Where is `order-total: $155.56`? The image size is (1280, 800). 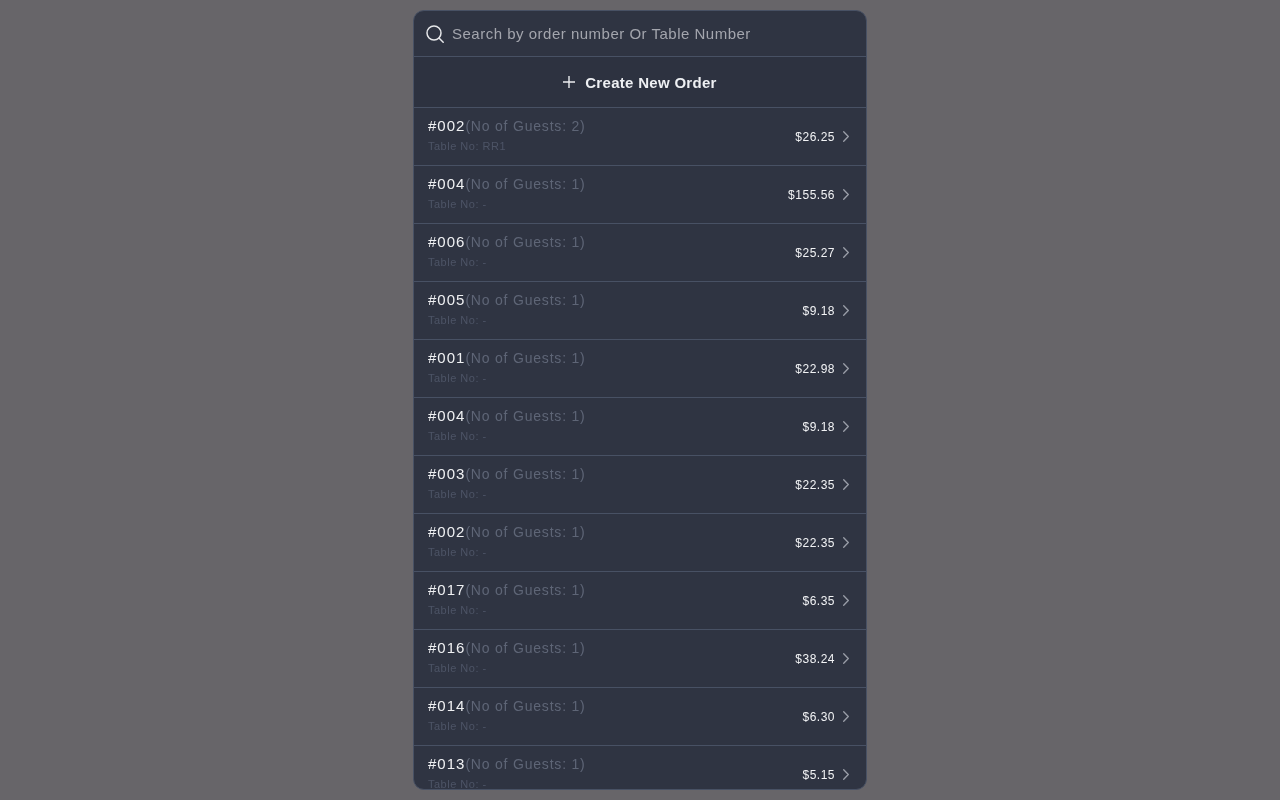
order-total: $155.56 is located at coordinates (811, 194).